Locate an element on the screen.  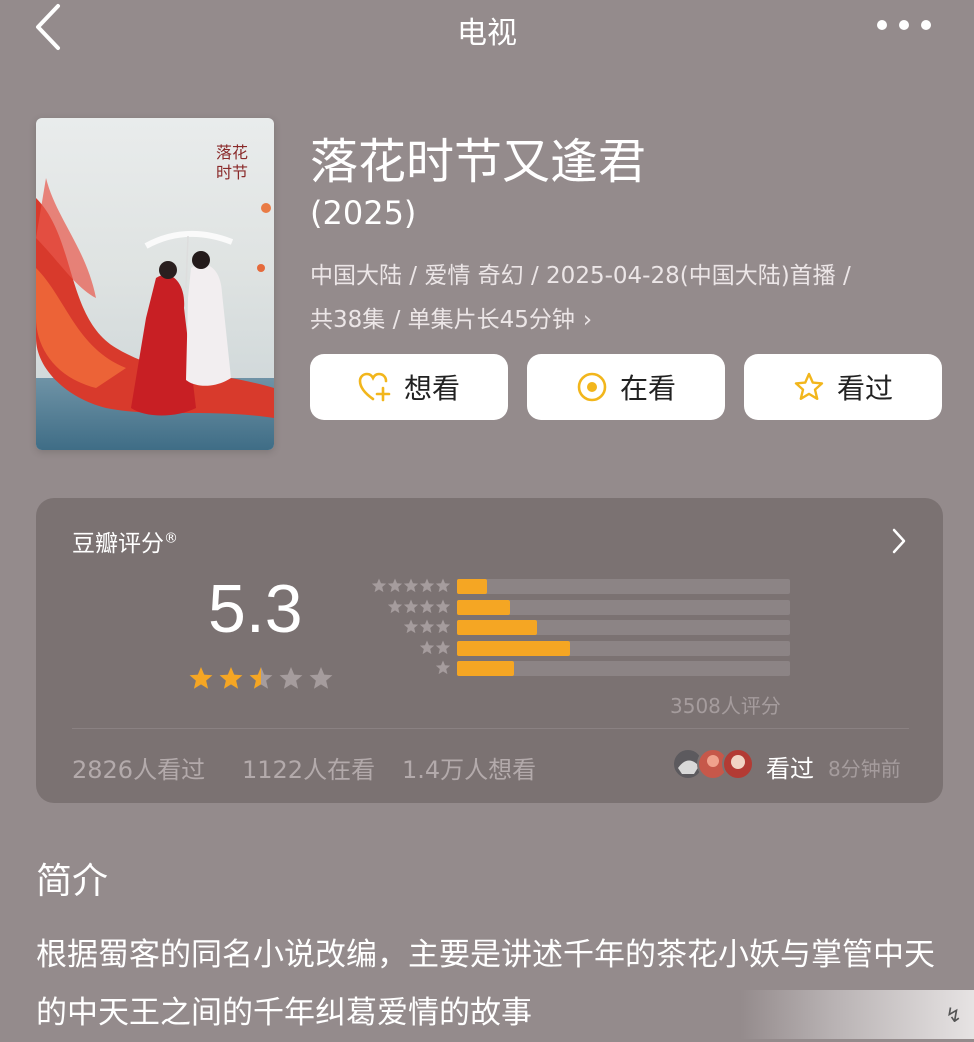
meta-info-line2: 共38集 / 单集片长45分钟 › is located at coordinates (451, 317).